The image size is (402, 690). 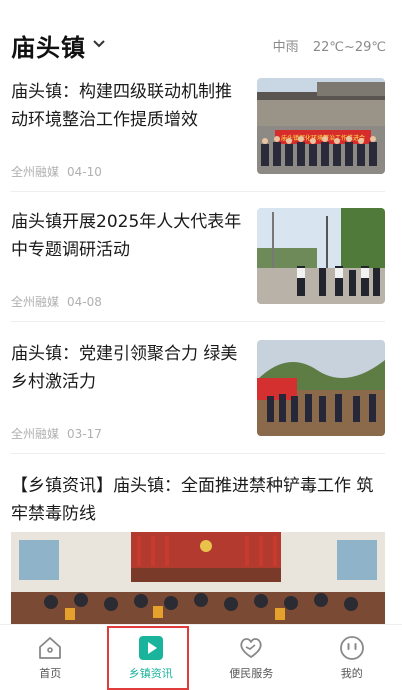 What do you see at coordinates (84, 302) in the screenshot?
I see `news-date: 04-08` at bounding box center [84, 302].